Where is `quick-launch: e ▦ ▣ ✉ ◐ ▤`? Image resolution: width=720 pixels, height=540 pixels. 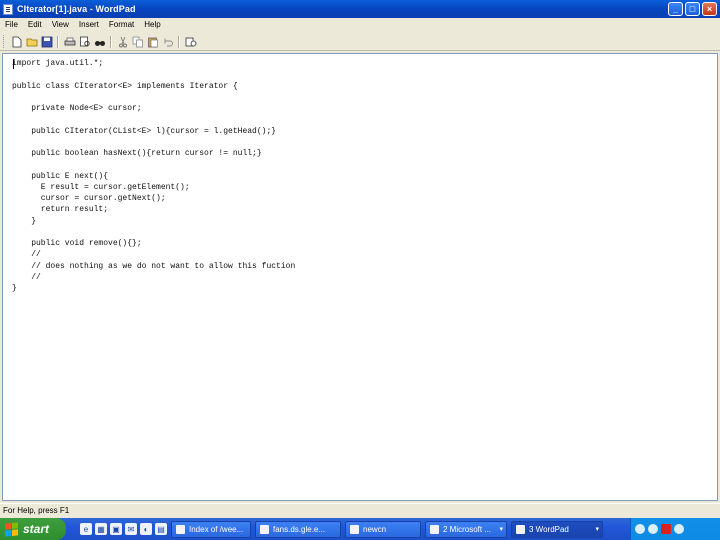
quick-launch: e ▦ ▣ ✉ ◐ ▤ is located at coordinates (123, 529).